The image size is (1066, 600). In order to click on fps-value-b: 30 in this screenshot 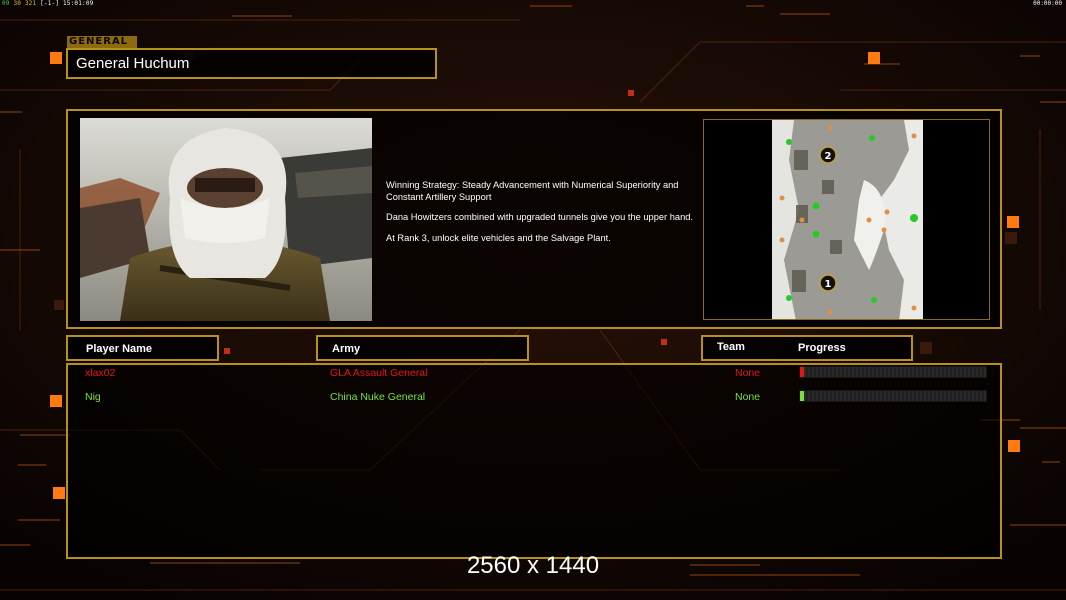, I will do `click(17, 3)`.